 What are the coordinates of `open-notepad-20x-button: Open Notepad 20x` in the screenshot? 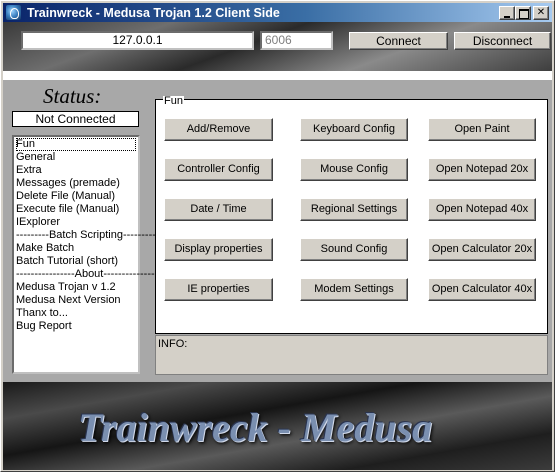 It's located at (482, 169).